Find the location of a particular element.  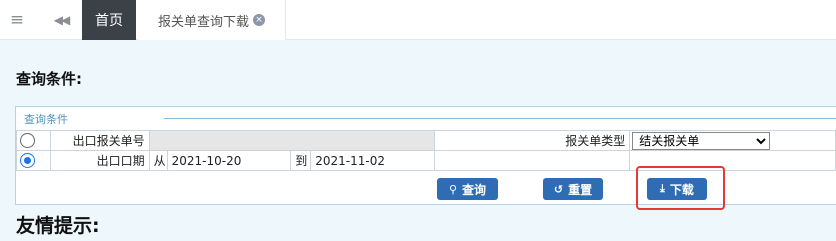

export-date-label: 出口口期 is located at coordinates (99, 160).